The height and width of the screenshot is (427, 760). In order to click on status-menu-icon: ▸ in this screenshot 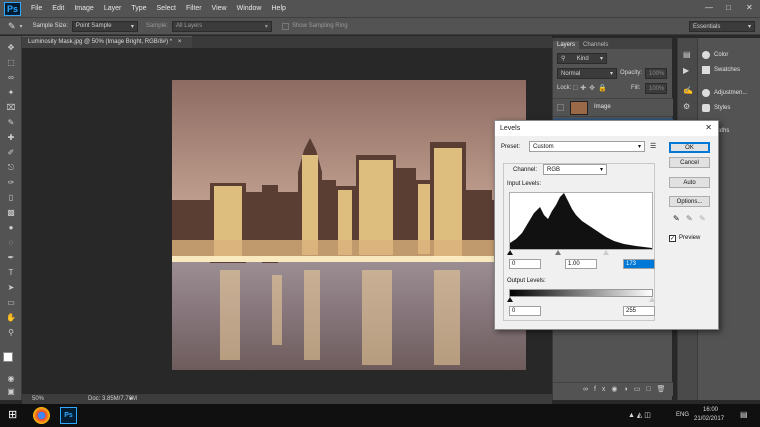, I will do `click(131, 398)`.